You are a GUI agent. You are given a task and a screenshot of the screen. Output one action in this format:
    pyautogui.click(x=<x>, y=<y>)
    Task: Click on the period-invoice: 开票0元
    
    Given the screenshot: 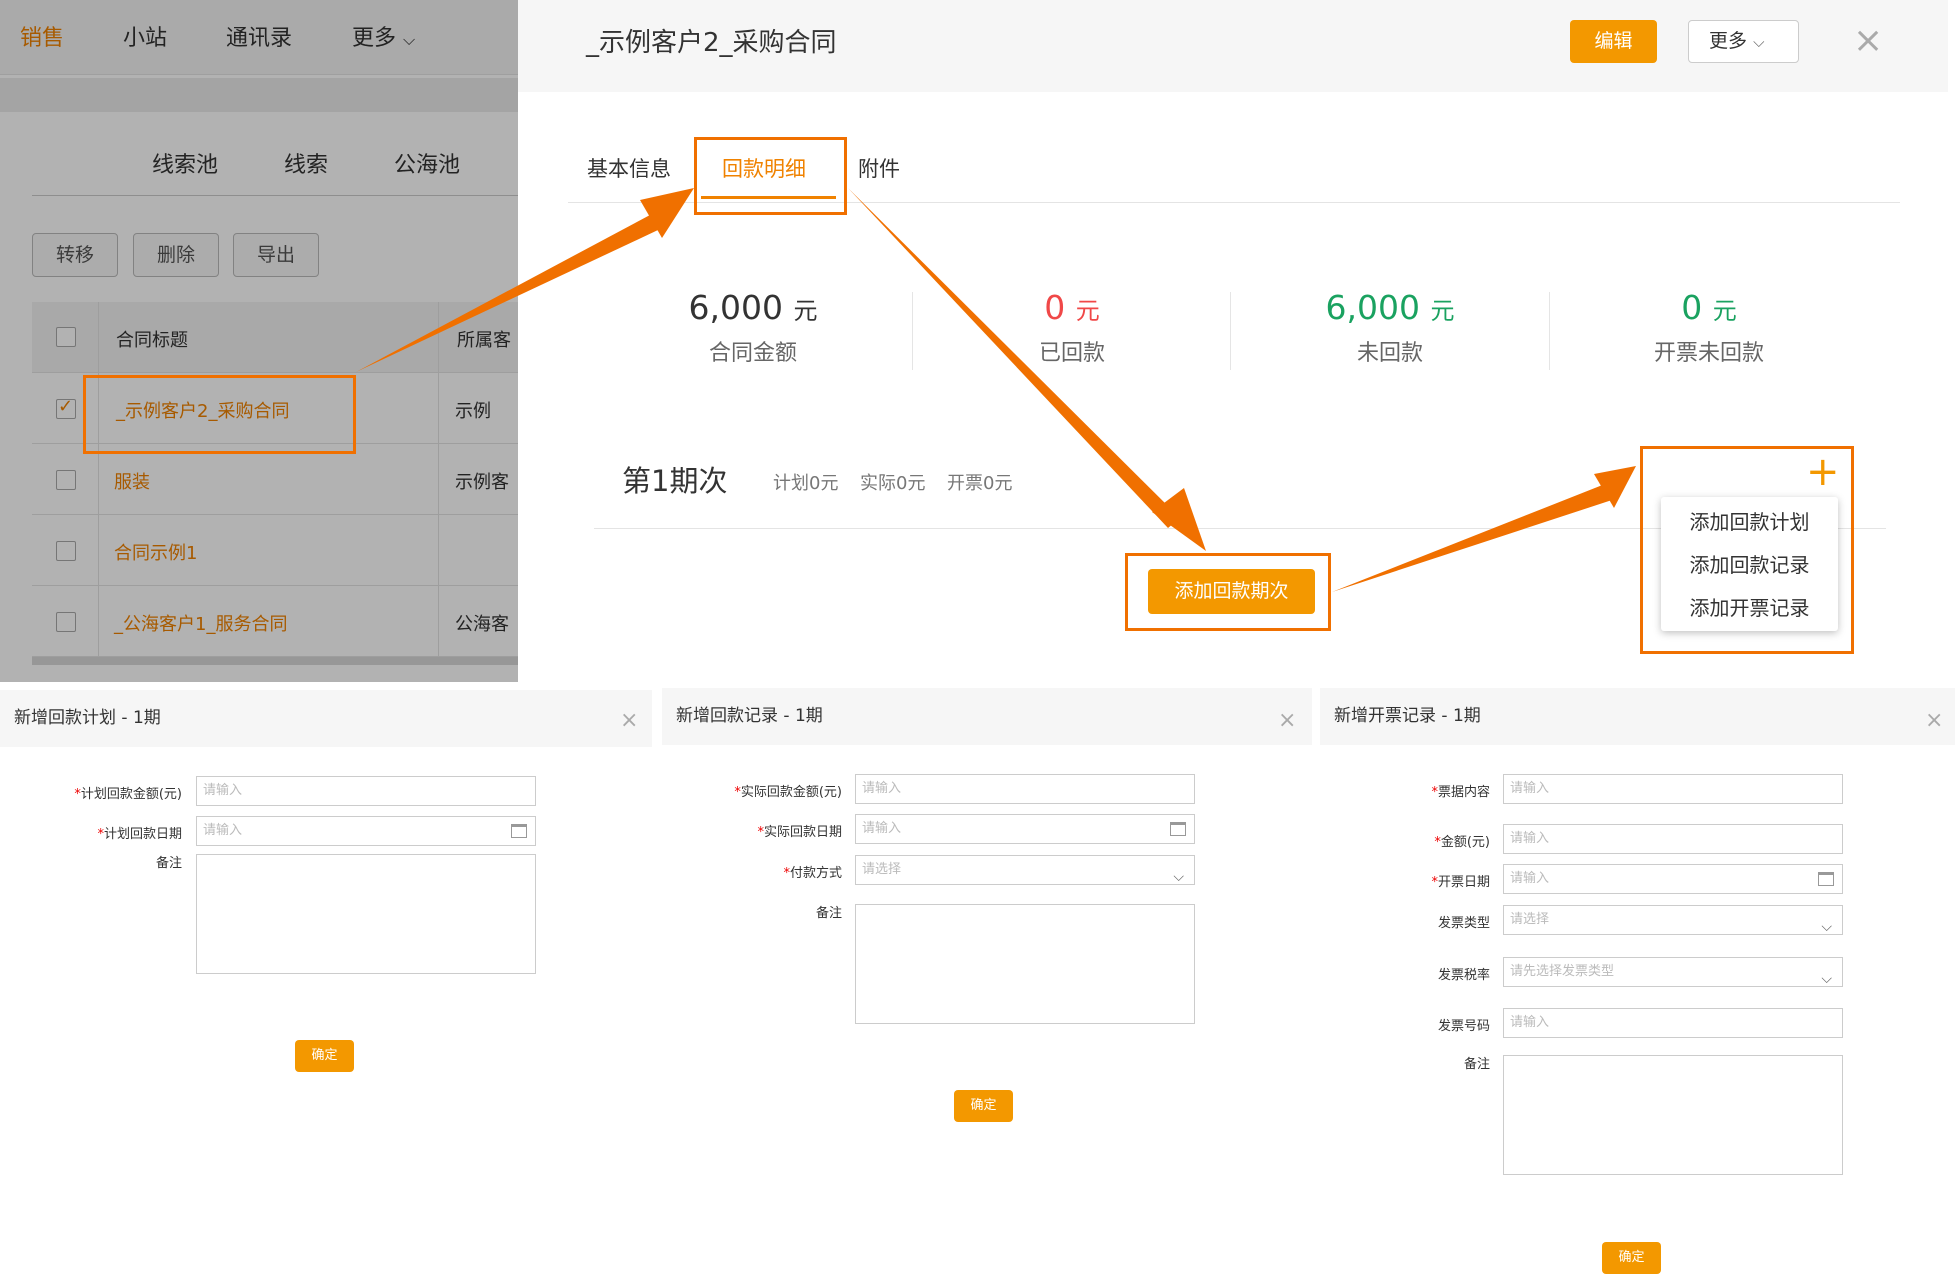 What is the action you would take?
    pyautogui.click(x=980, y=483)
    